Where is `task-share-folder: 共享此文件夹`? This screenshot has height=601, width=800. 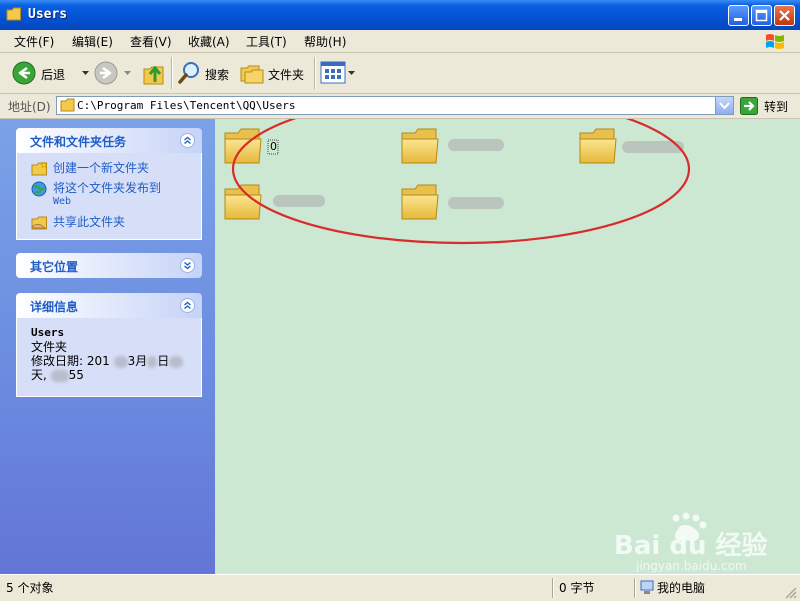 task-share-folder: 共享此文件夹 is located at coordinates (111, 222).